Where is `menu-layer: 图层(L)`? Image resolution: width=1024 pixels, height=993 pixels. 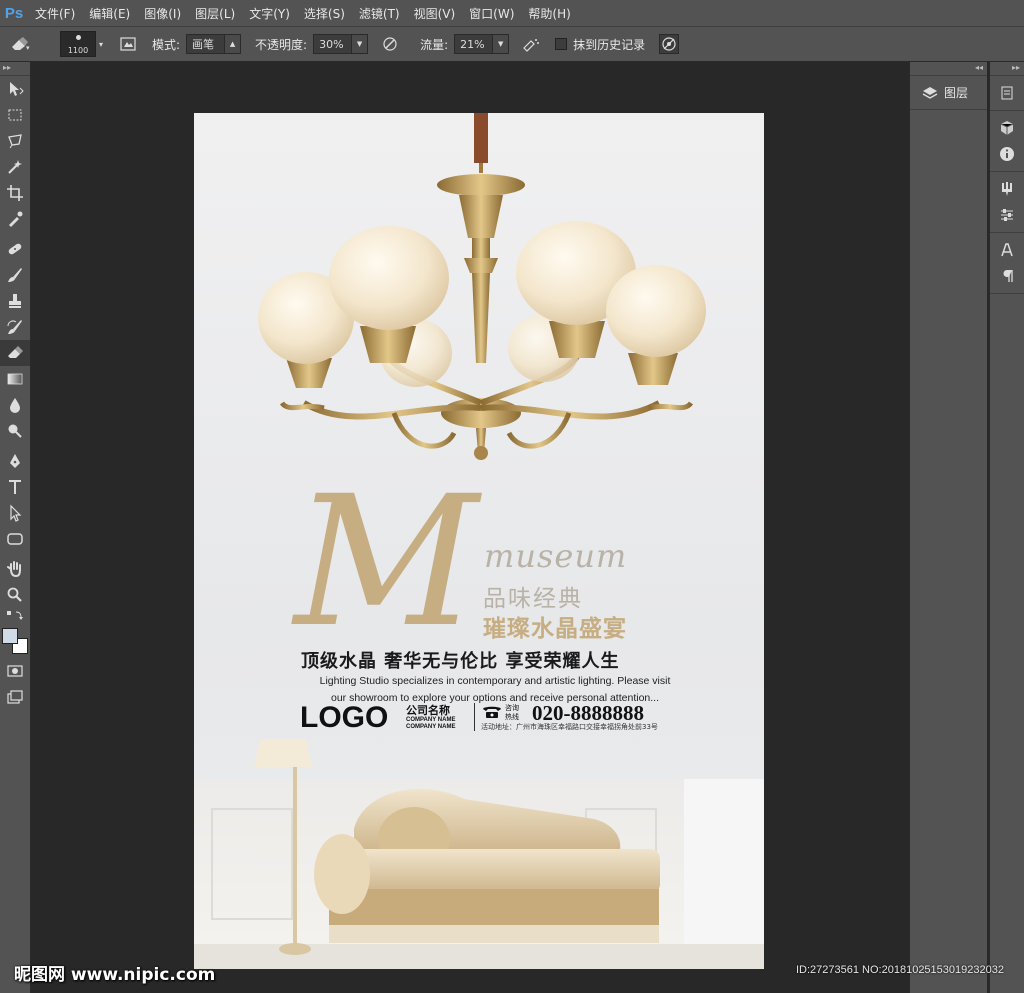 menu-layer: 图层(L) is located at coordinates (215, 13).